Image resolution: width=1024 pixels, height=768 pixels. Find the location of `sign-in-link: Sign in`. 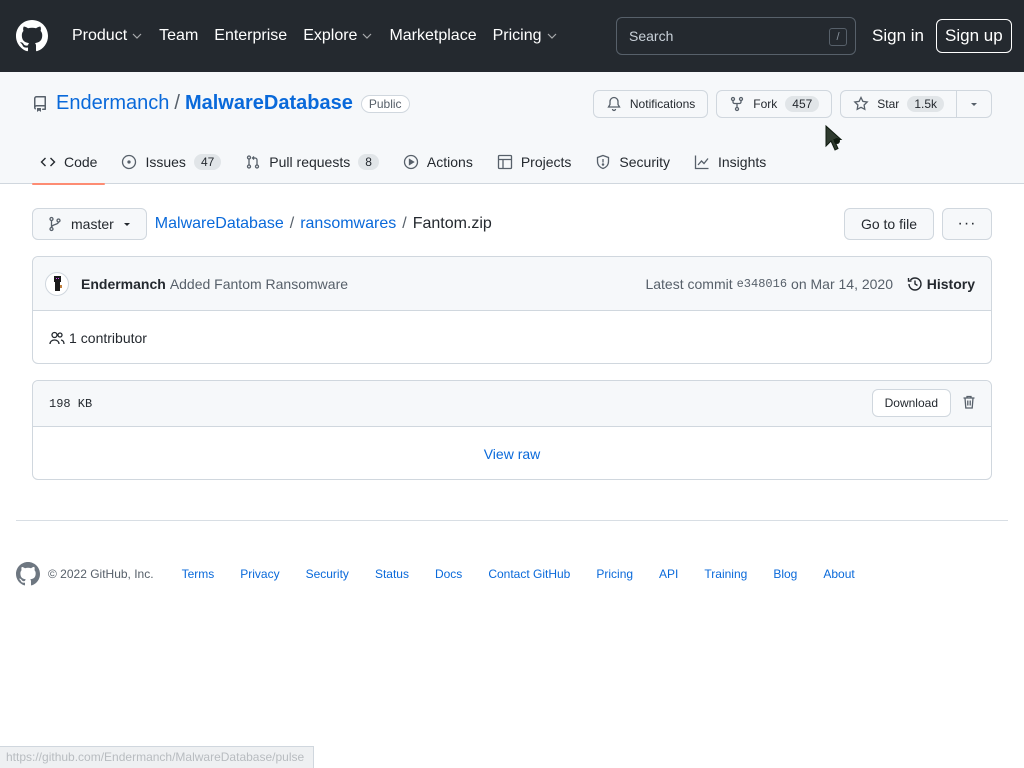

sign-in-link: Sign in is located at coordinates (898, 36).